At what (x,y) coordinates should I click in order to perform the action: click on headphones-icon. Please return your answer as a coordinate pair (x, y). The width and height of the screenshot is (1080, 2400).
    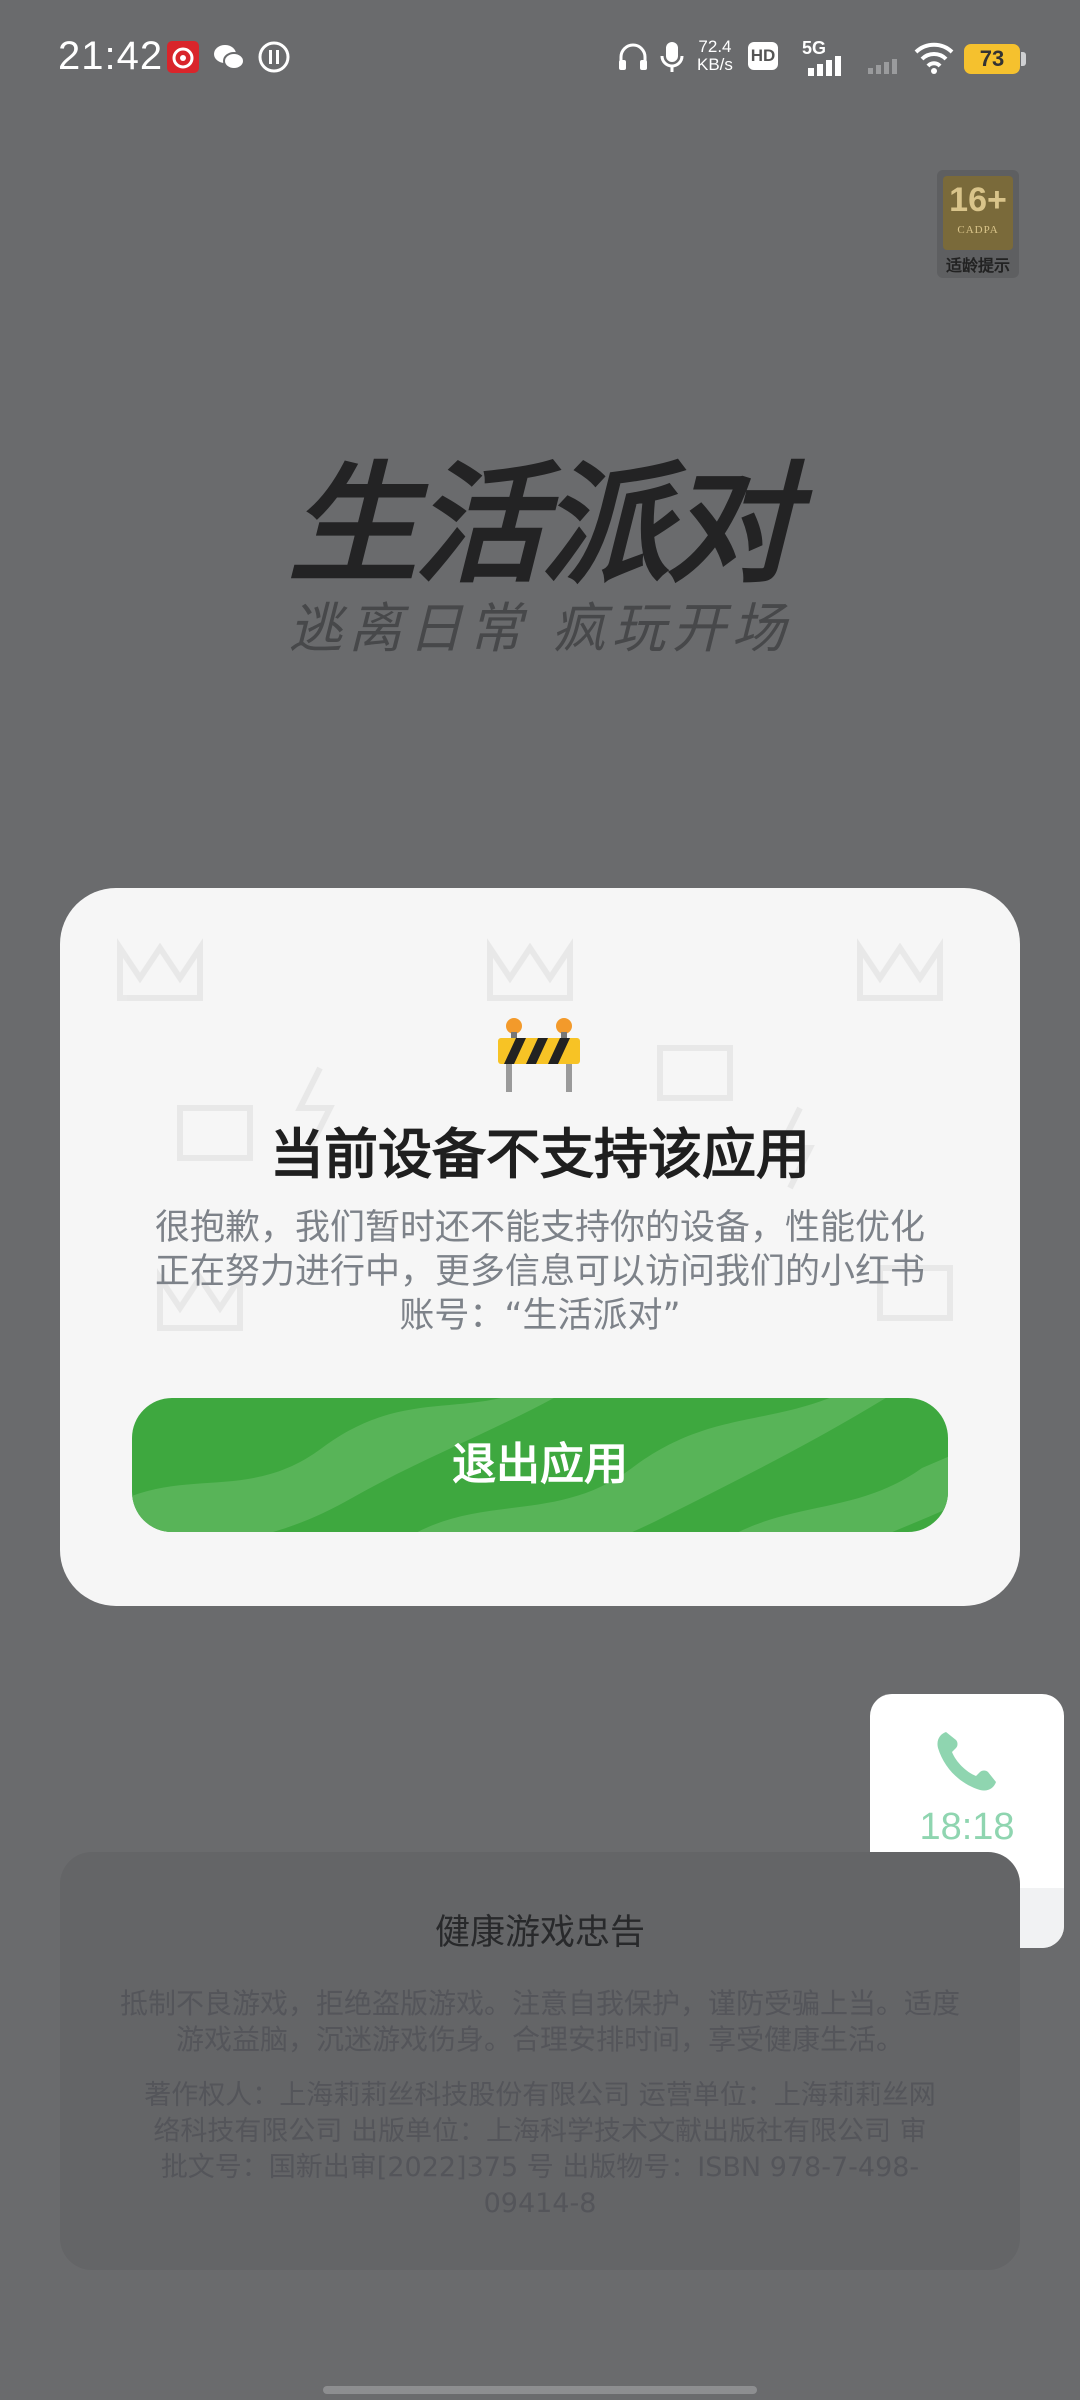
    Looking at the image, I should click on (633, 56).